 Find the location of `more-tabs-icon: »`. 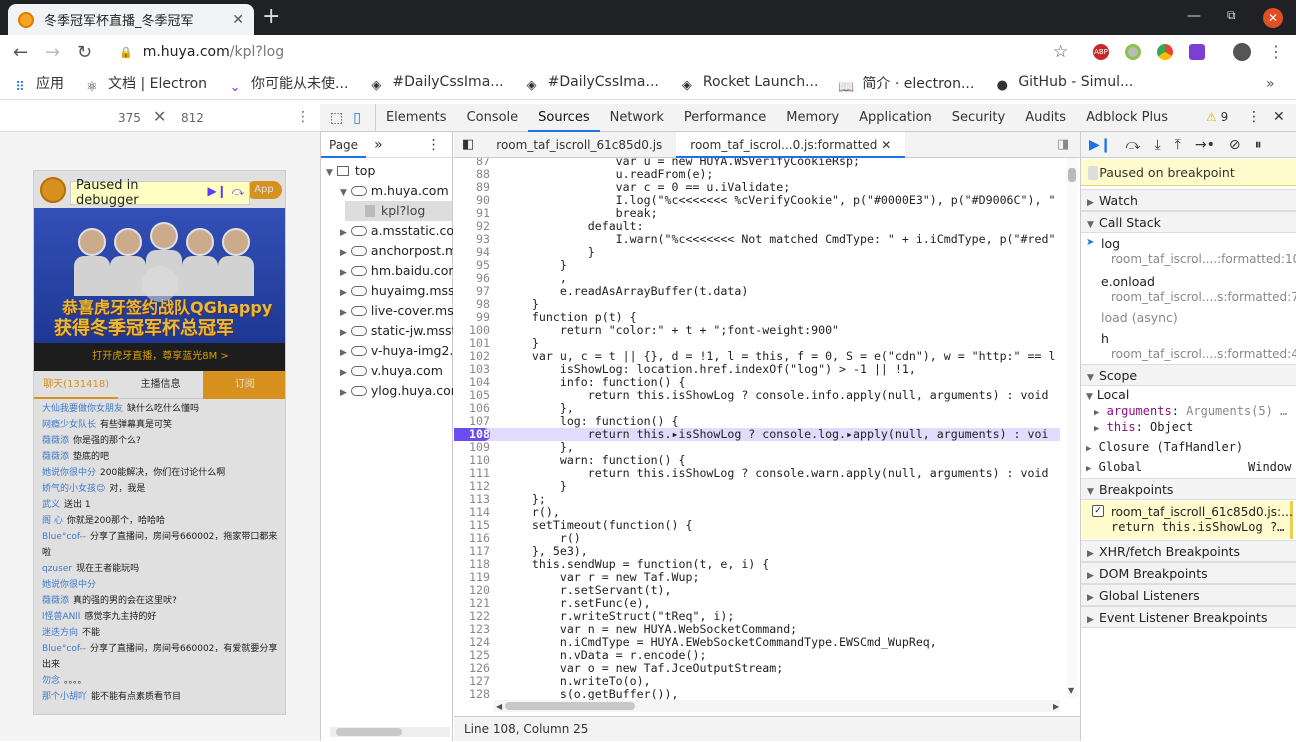

more-tabs-icon: » is located at coordinates (378, 145).